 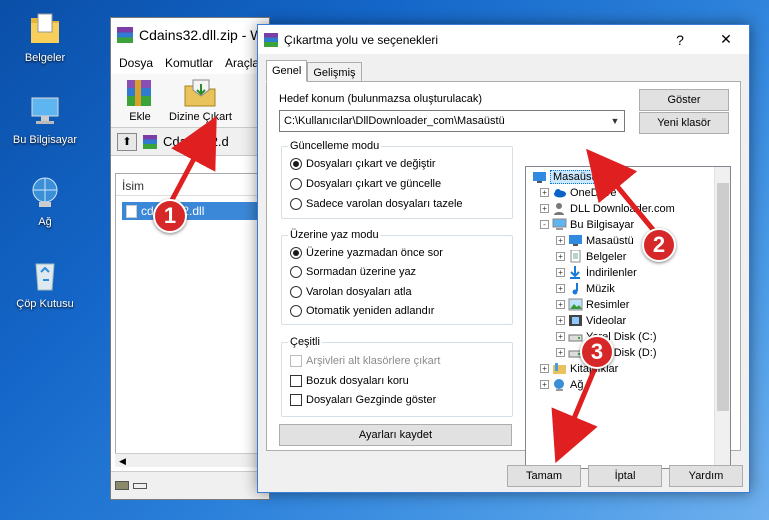 What do you see at coordinates (45, 304) in the screenshot?
I see `desktop-icon-label: Çöp Kutusu` at bounding box center [45, 304].